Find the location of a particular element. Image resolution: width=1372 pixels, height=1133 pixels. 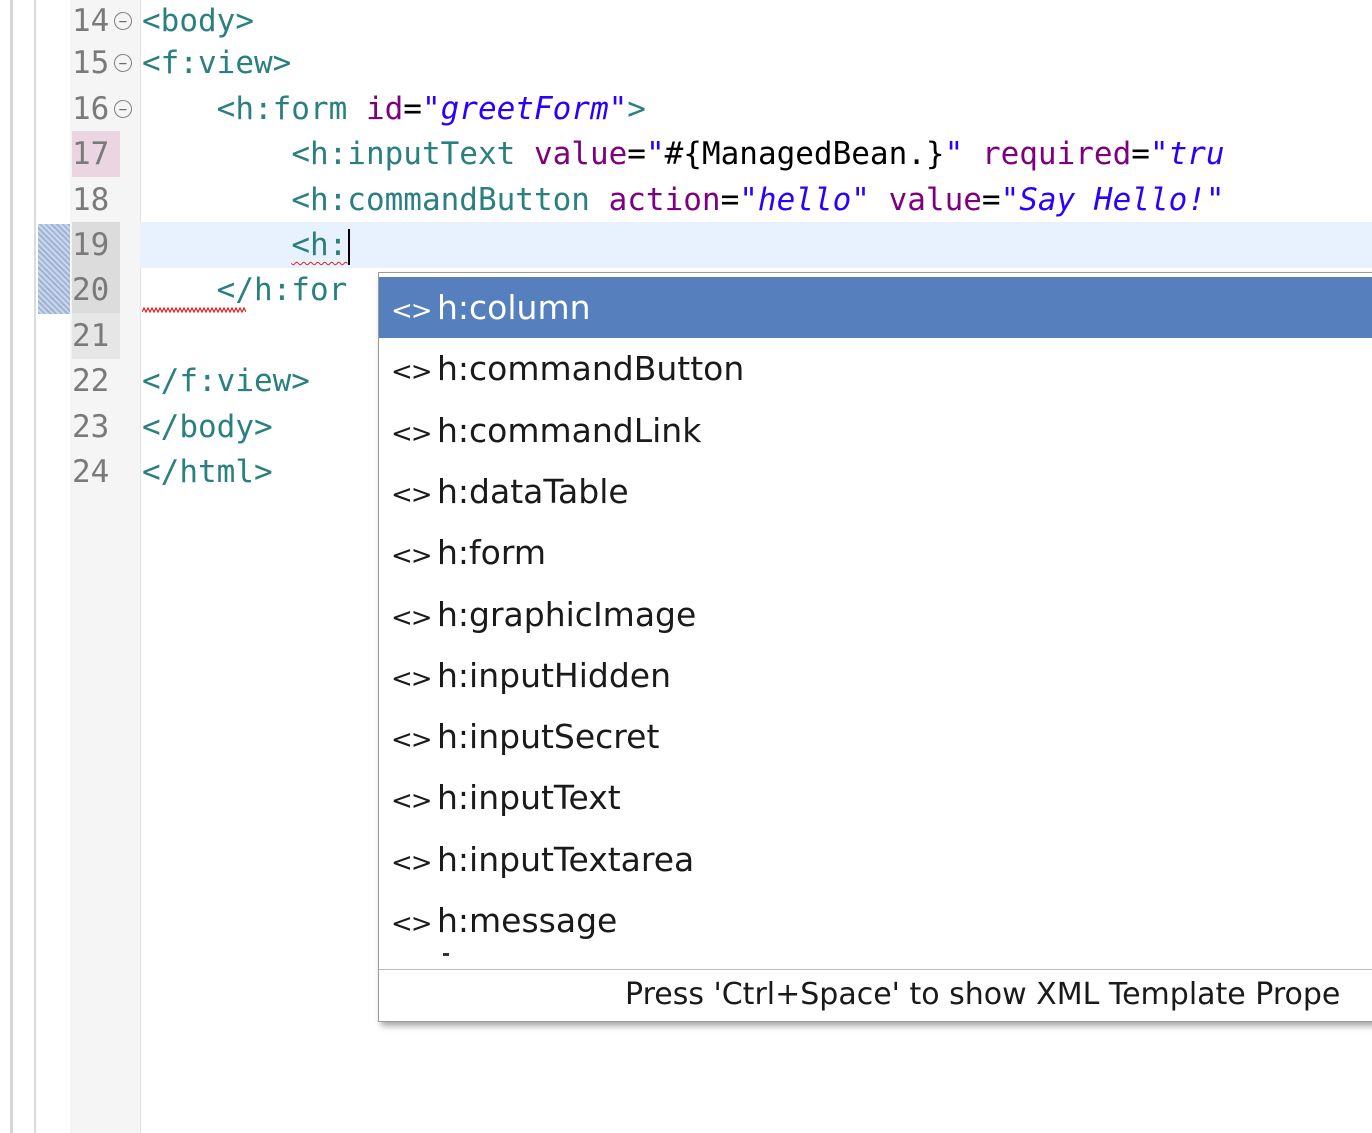

proposal-label: h:commandButton is located at coordinates (591, 369).